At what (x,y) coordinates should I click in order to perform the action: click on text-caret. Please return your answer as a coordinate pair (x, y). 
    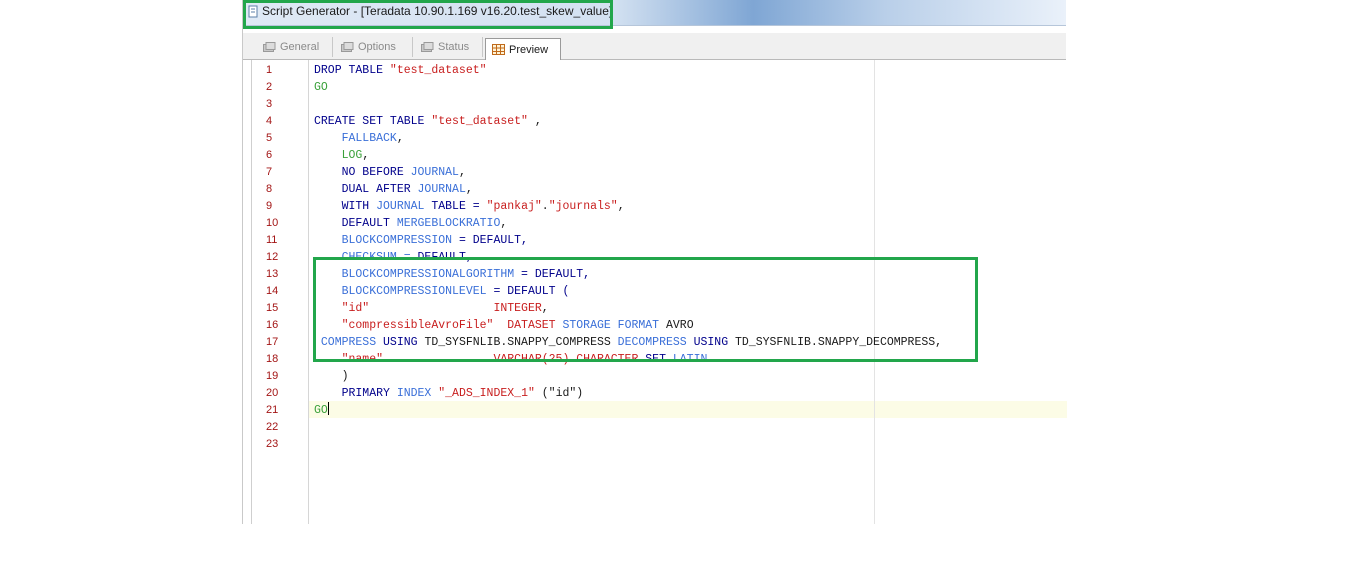
    Looking at the image, I should click on (328, 408).